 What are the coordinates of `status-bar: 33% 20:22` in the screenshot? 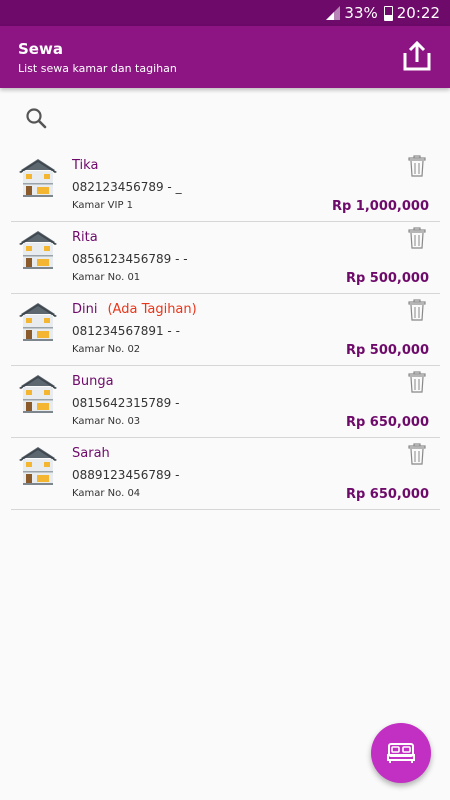 It's located at (225, 13).